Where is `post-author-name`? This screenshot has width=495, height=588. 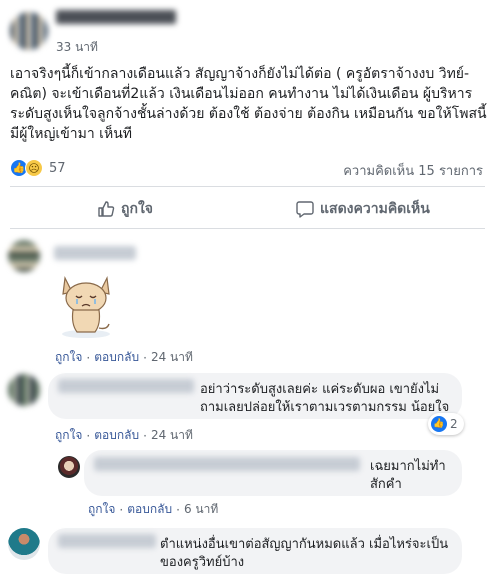 post-author-name is located at coordinates (116, 17).